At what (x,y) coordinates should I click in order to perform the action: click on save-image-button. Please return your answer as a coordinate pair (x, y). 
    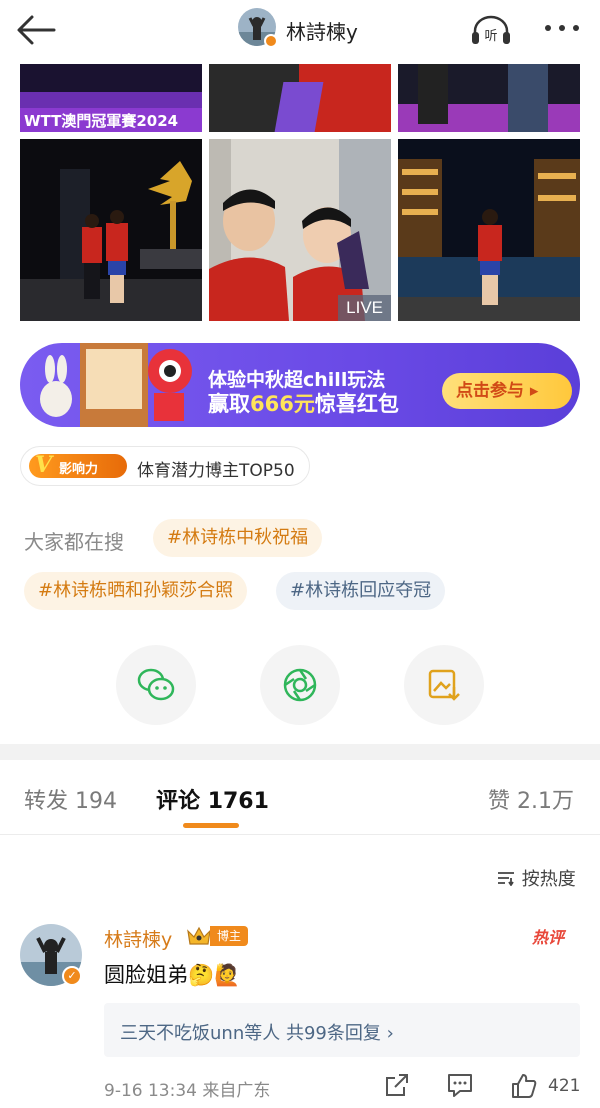
    Looking at the image, I should click on (444, 685).